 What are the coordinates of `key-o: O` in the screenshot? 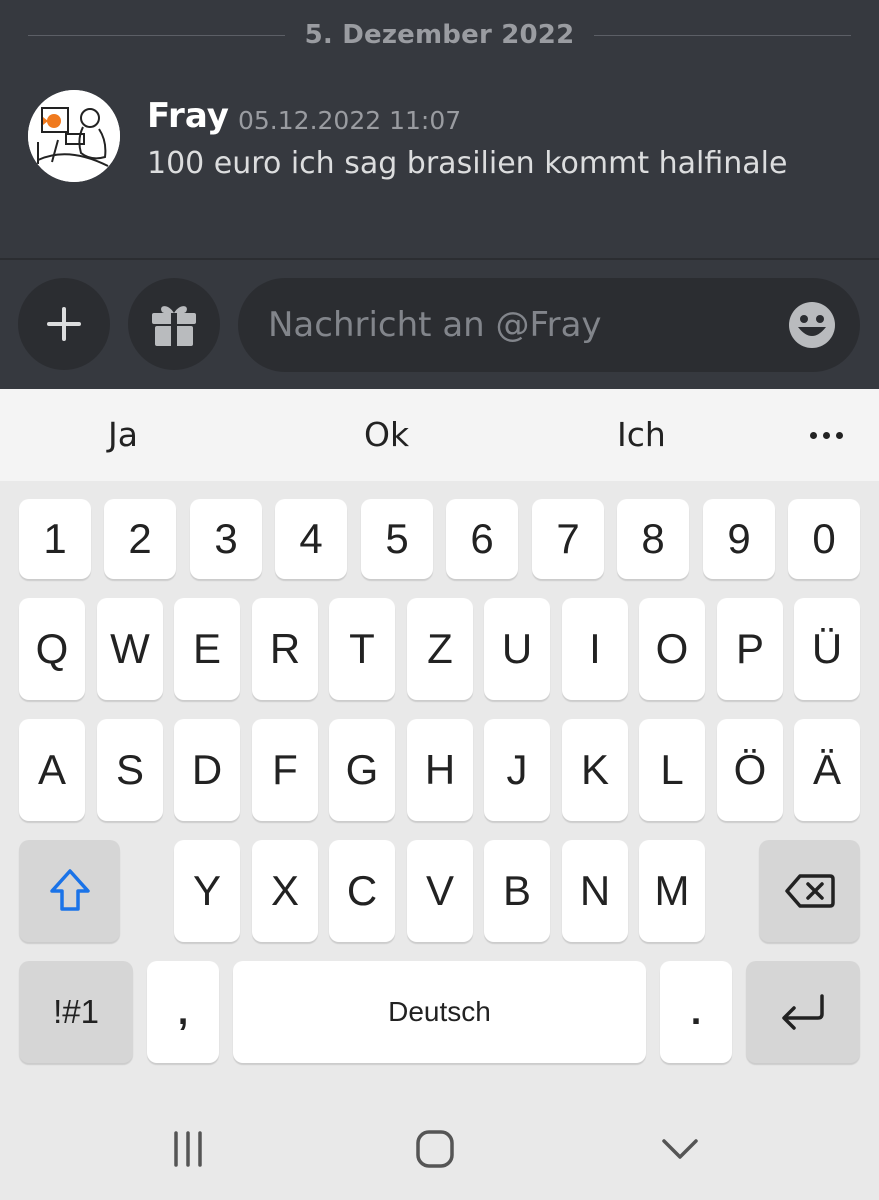 It's located at (672, 649).